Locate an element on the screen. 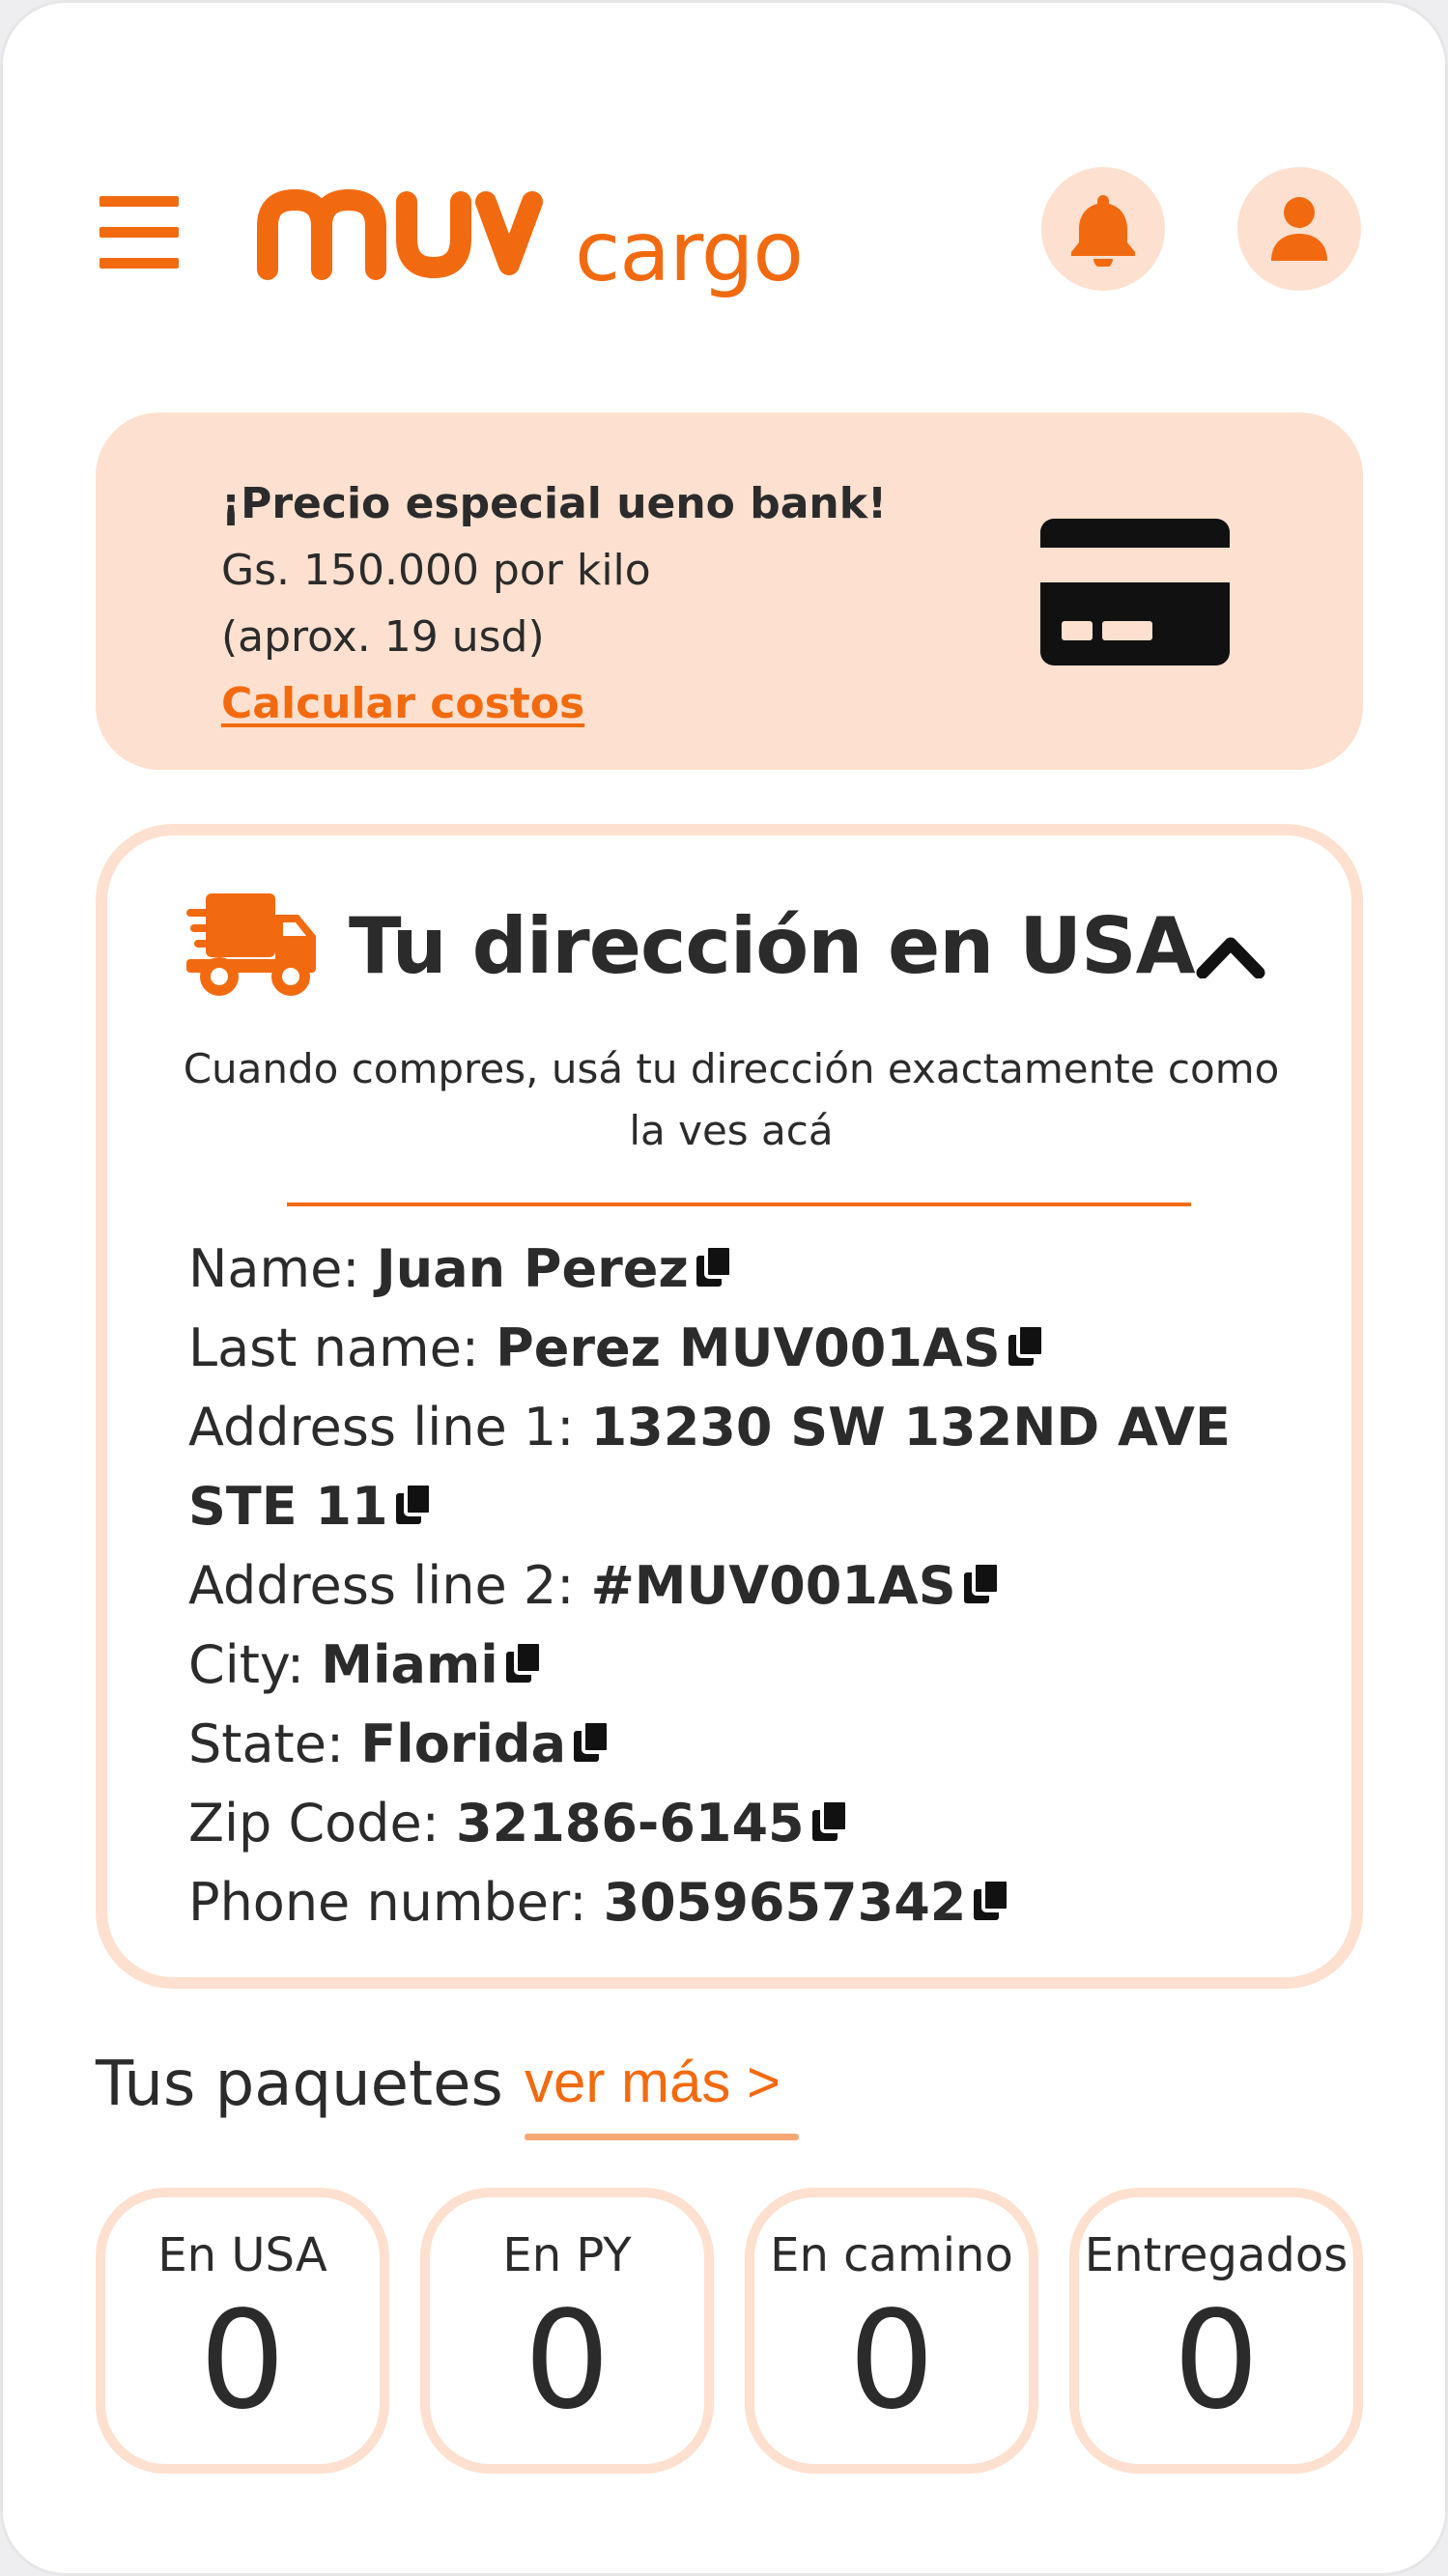  promo-price-usd: (aprox. 19 usd) is located at coordinates (383, 637).